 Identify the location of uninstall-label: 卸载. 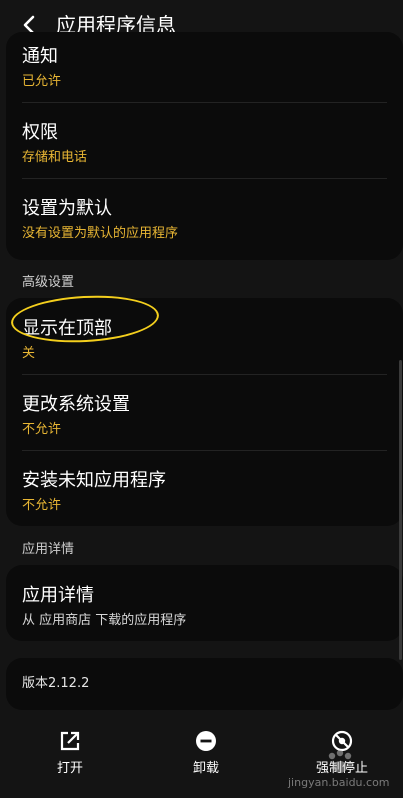
(205, 768).